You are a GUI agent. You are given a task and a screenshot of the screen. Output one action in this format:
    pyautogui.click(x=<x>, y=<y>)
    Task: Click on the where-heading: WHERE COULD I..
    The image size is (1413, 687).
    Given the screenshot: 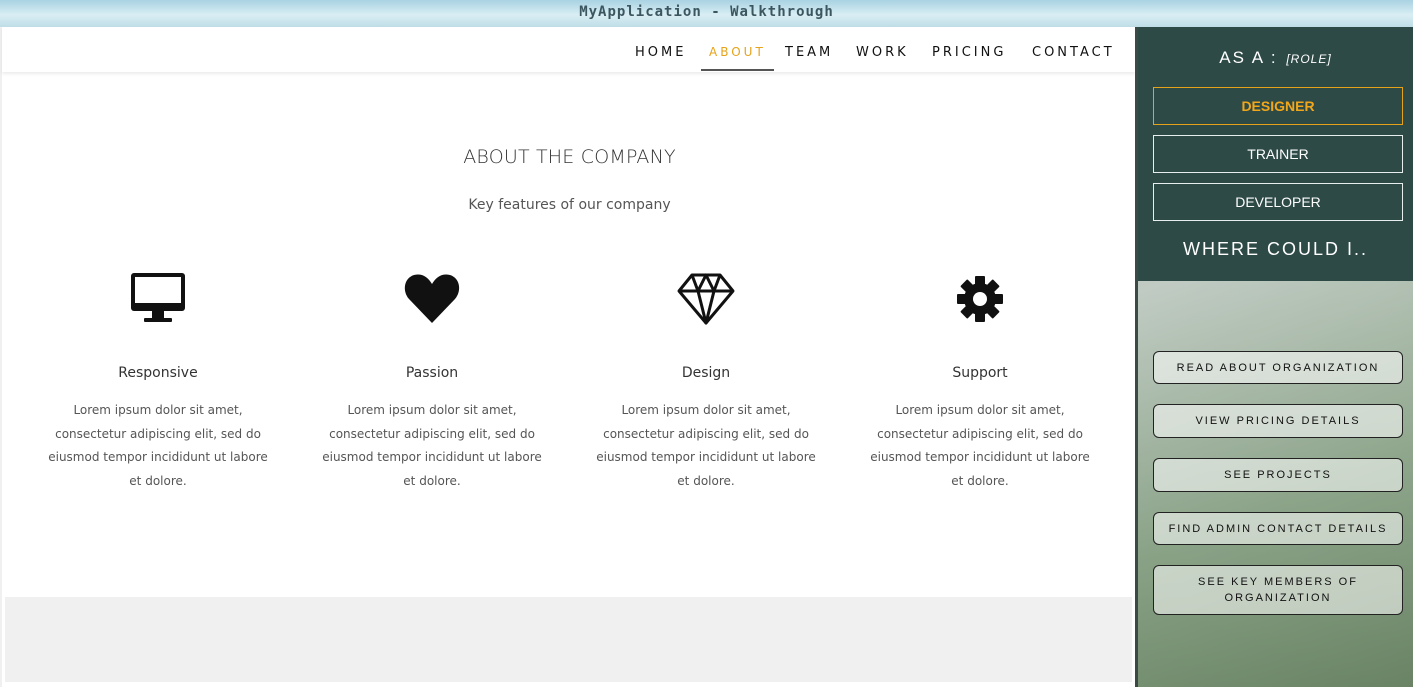 What is the action you would take?
    pyautogui.click(x=1275, y=249)
    